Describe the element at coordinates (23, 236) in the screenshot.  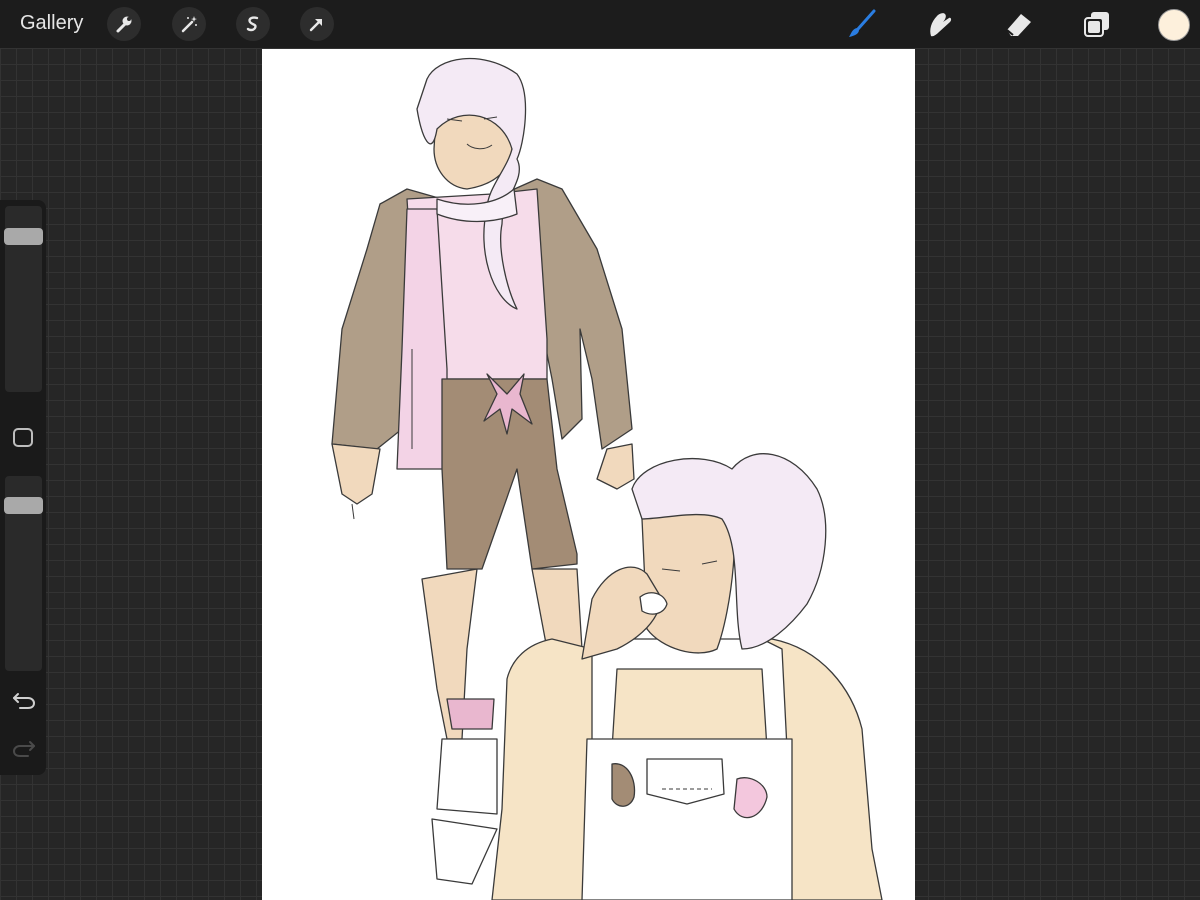
I see `brush-size-thumb` at that location.